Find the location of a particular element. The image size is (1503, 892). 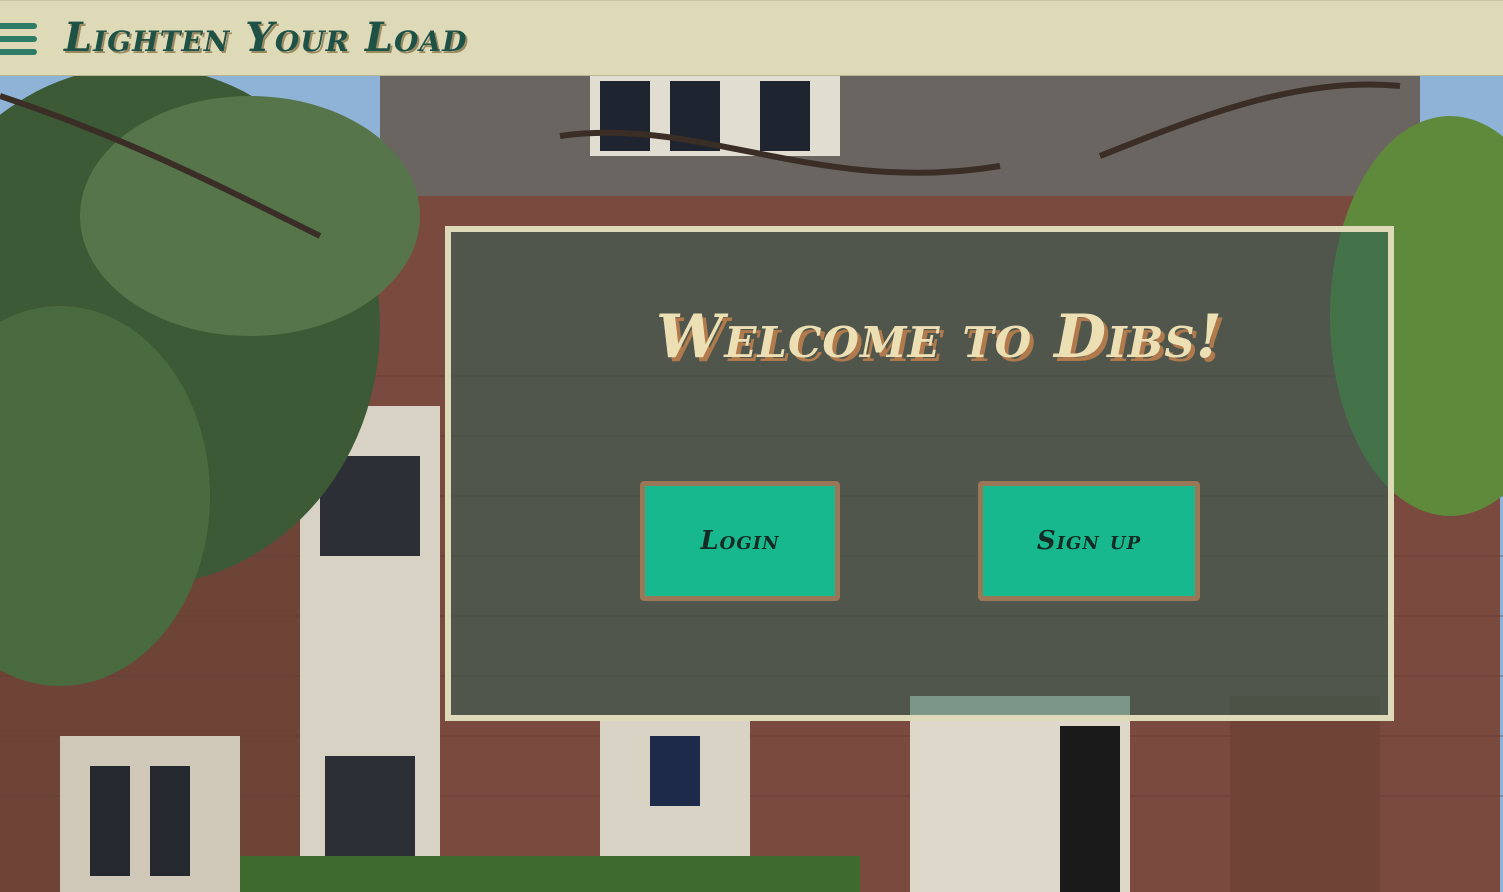

login-button: Login is located at coordinates (740, 541).